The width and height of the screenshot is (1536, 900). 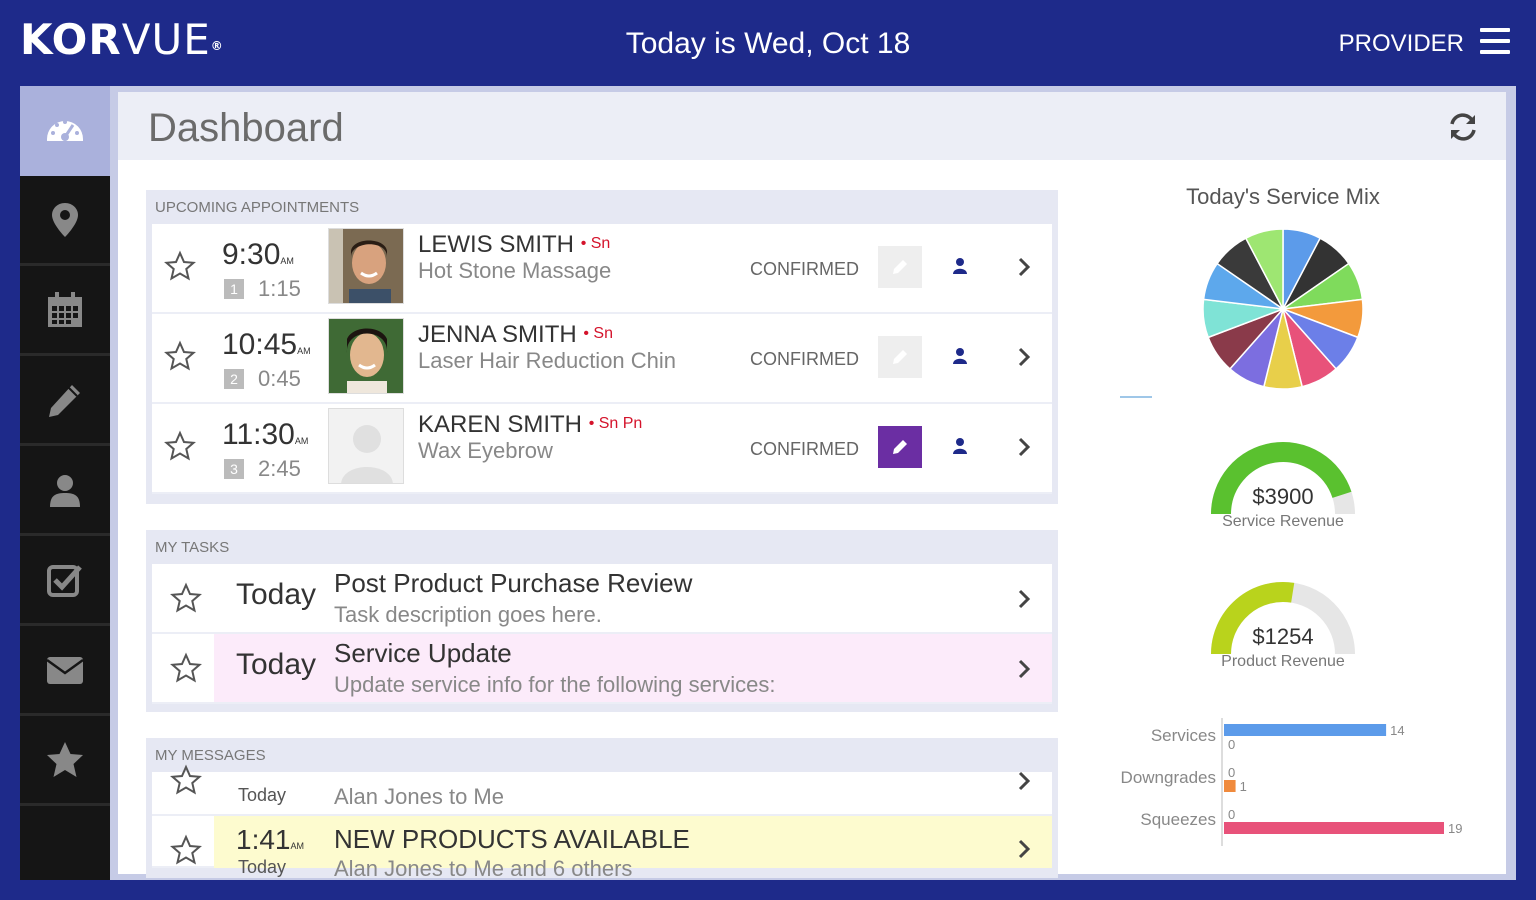 What do you see at coordinates (1463, 127) in the screenshot?
I see `refresh-icon` at bounding box center [1463, 127].